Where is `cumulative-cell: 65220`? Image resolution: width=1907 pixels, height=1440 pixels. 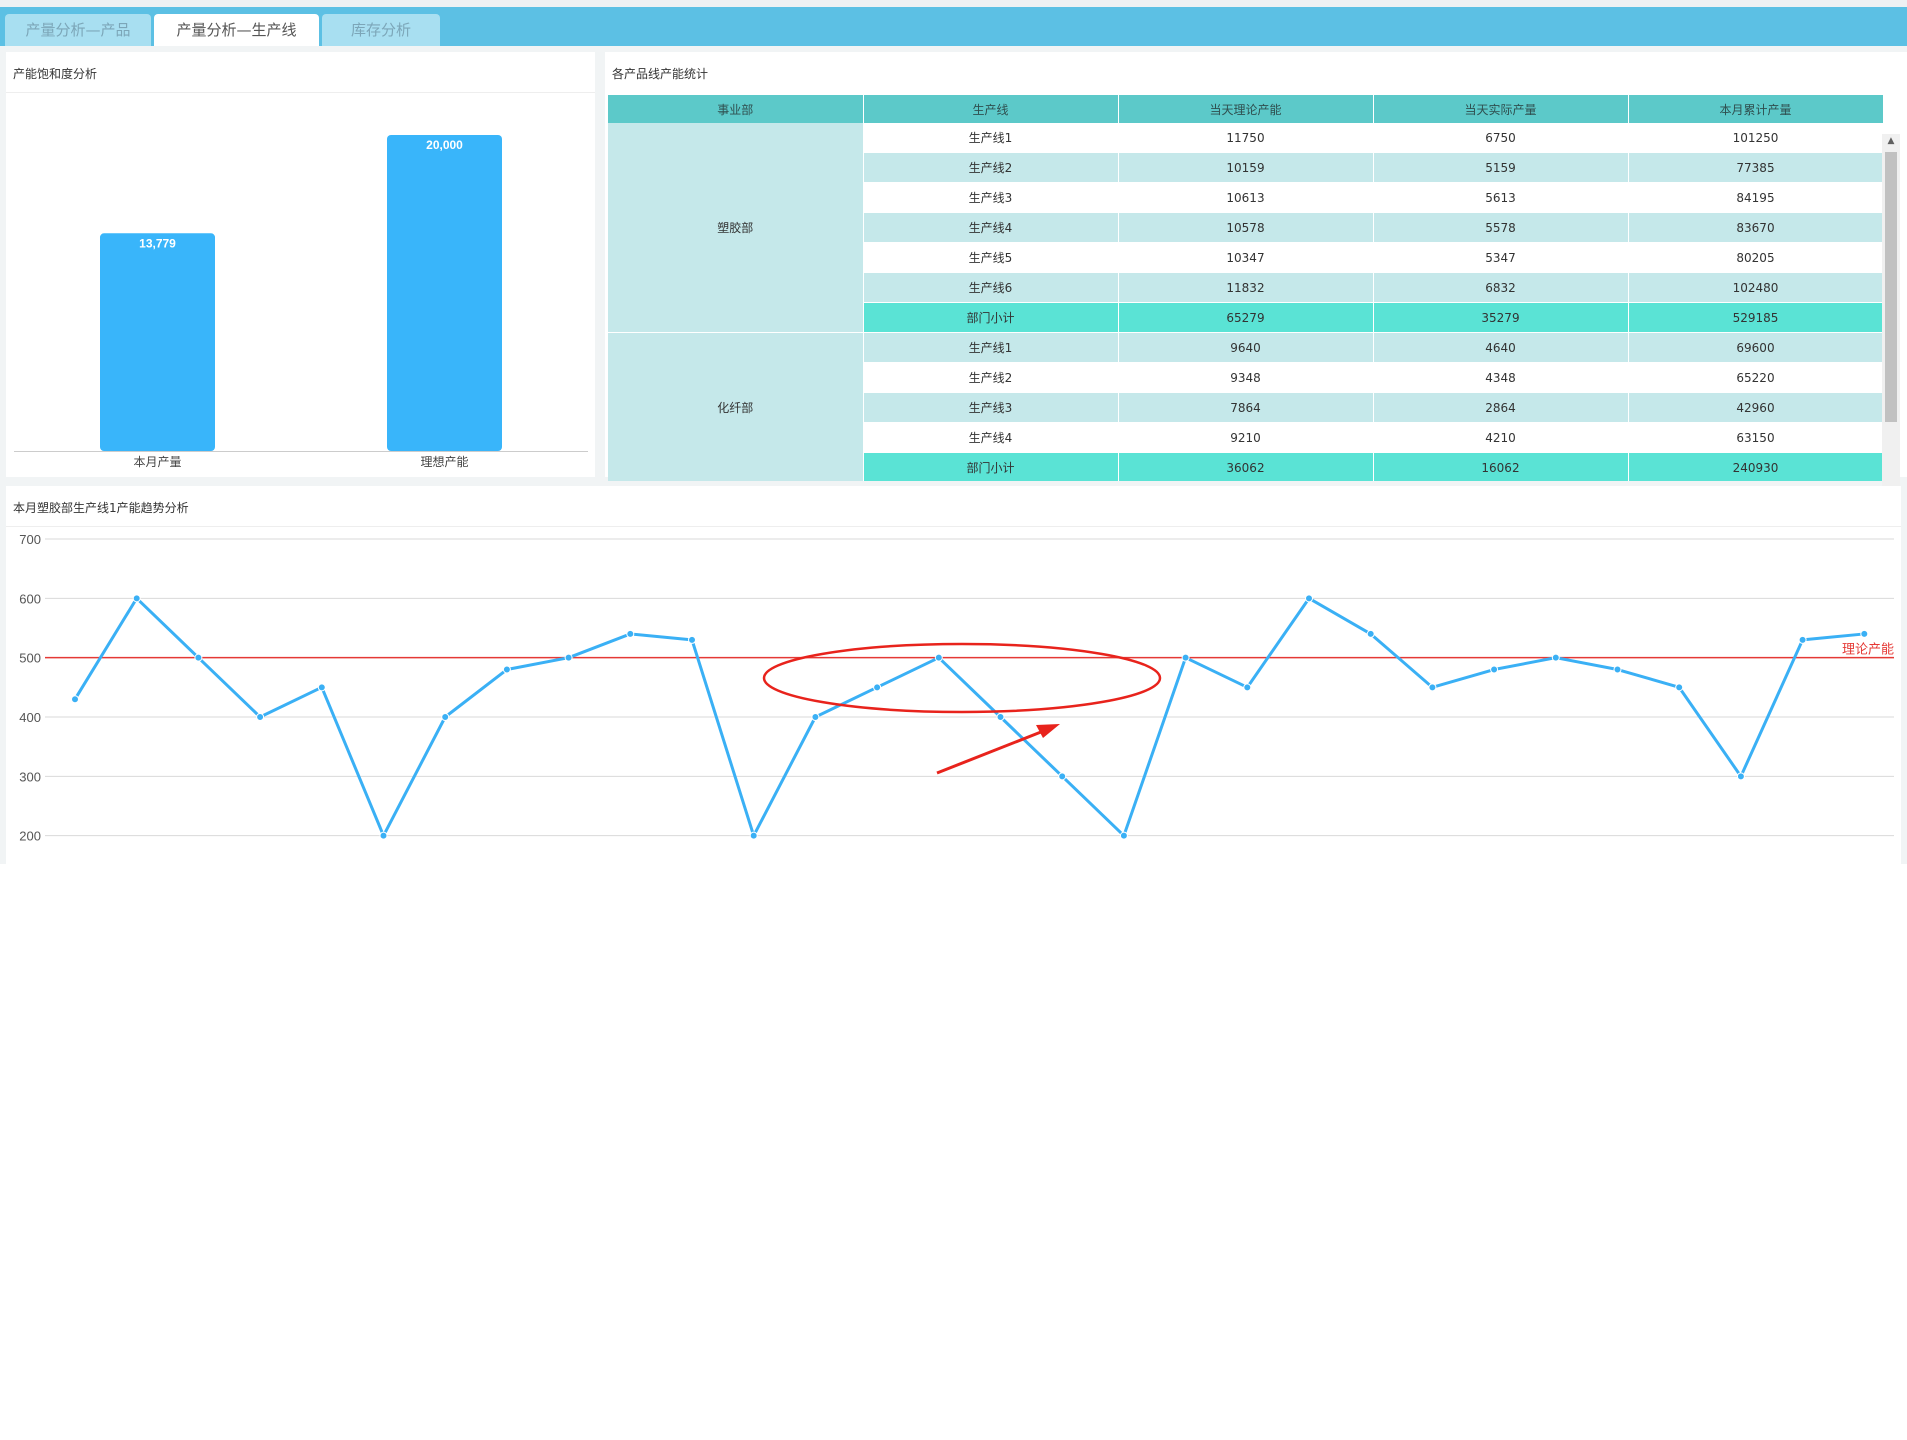
cumulative-cell: 65220 is located at coordinates (1755, 377).